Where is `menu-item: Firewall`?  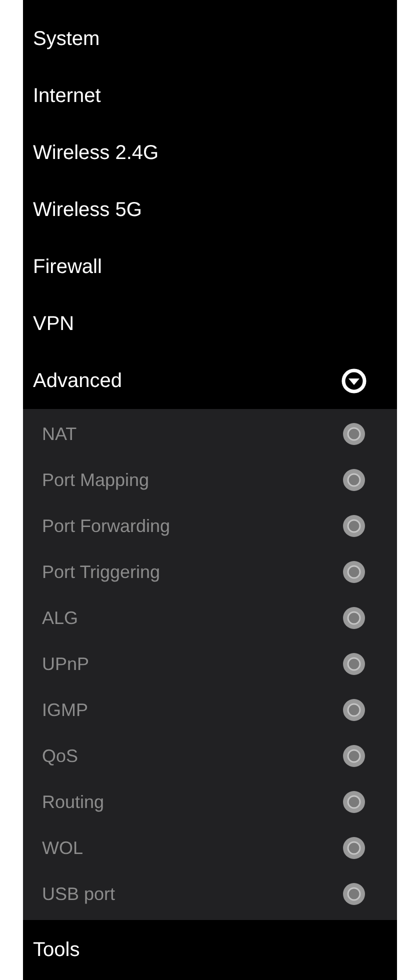
menu-item: Firewall is located at coordinates (210, 266).